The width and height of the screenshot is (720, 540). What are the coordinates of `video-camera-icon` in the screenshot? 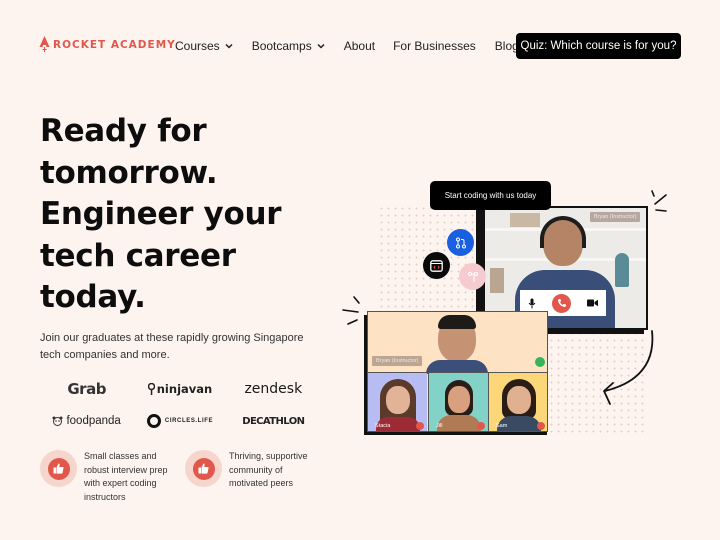 It's located at (592, 303).